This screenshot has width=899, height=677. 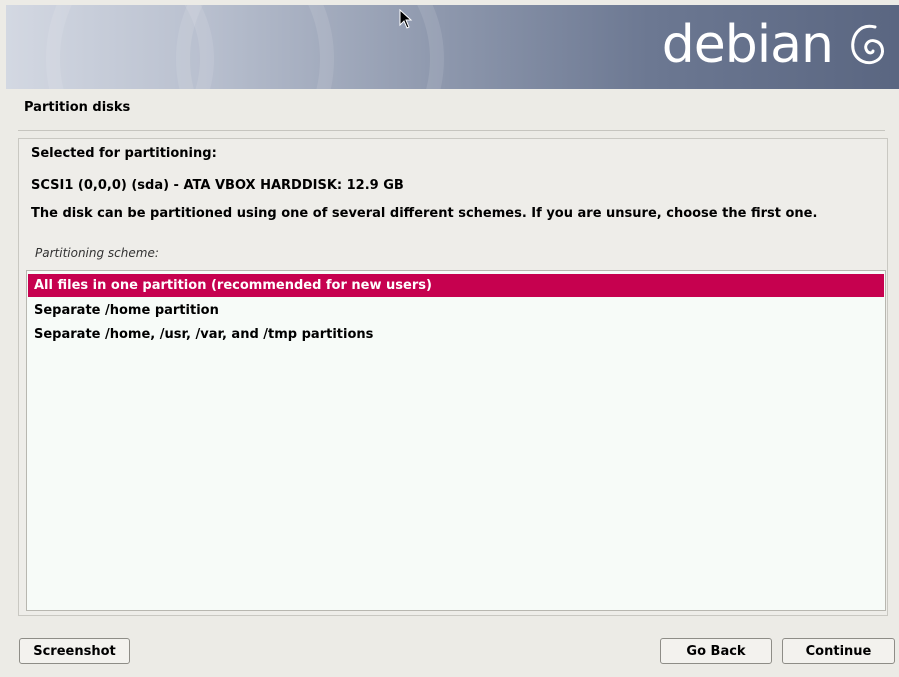 I want to click on partitioning-scheme-label: Partitioning scheme:, so click(x=97, y=253).